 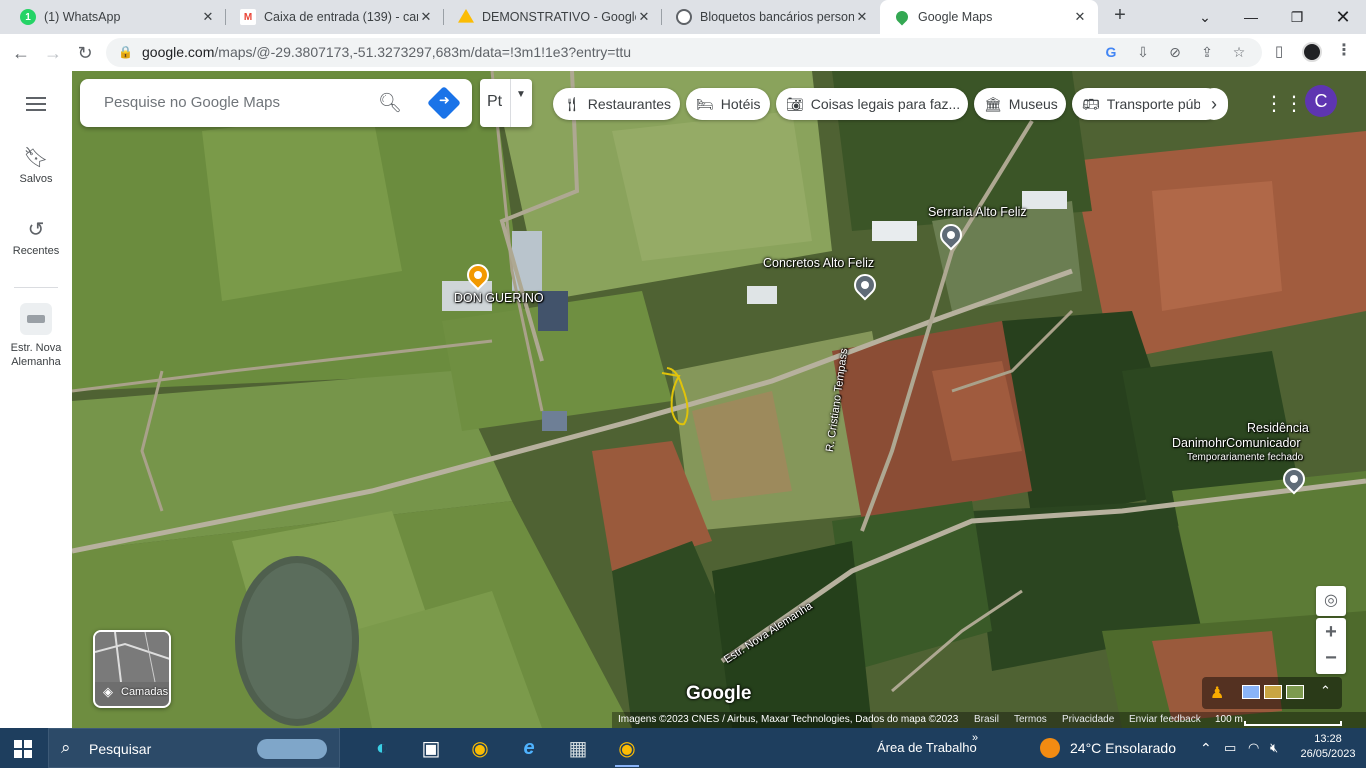 What do you see at coordinates (553, 17) in the screenshot?
I see `tab-google-drive: DEMONSTRATIVO - Google D ✕` at bounding box center [553, 17].